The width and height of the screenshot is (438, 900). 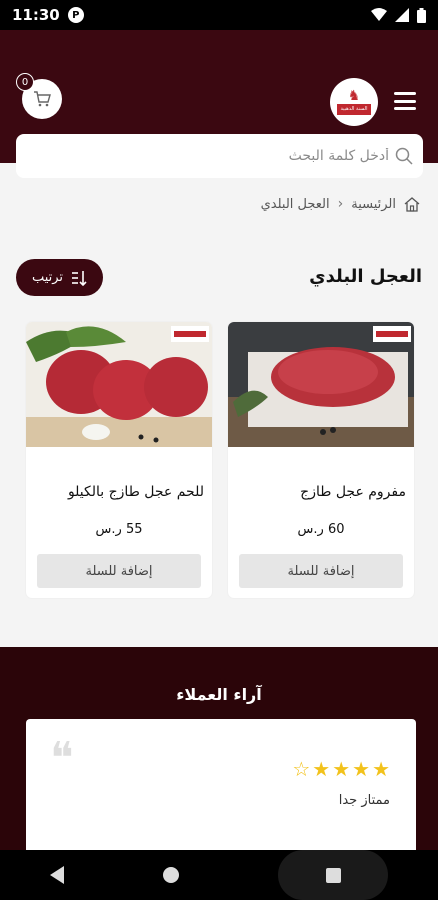 I want to click on brand-logo: ♞ السنة الذهبية, so click(x=354, y=102).